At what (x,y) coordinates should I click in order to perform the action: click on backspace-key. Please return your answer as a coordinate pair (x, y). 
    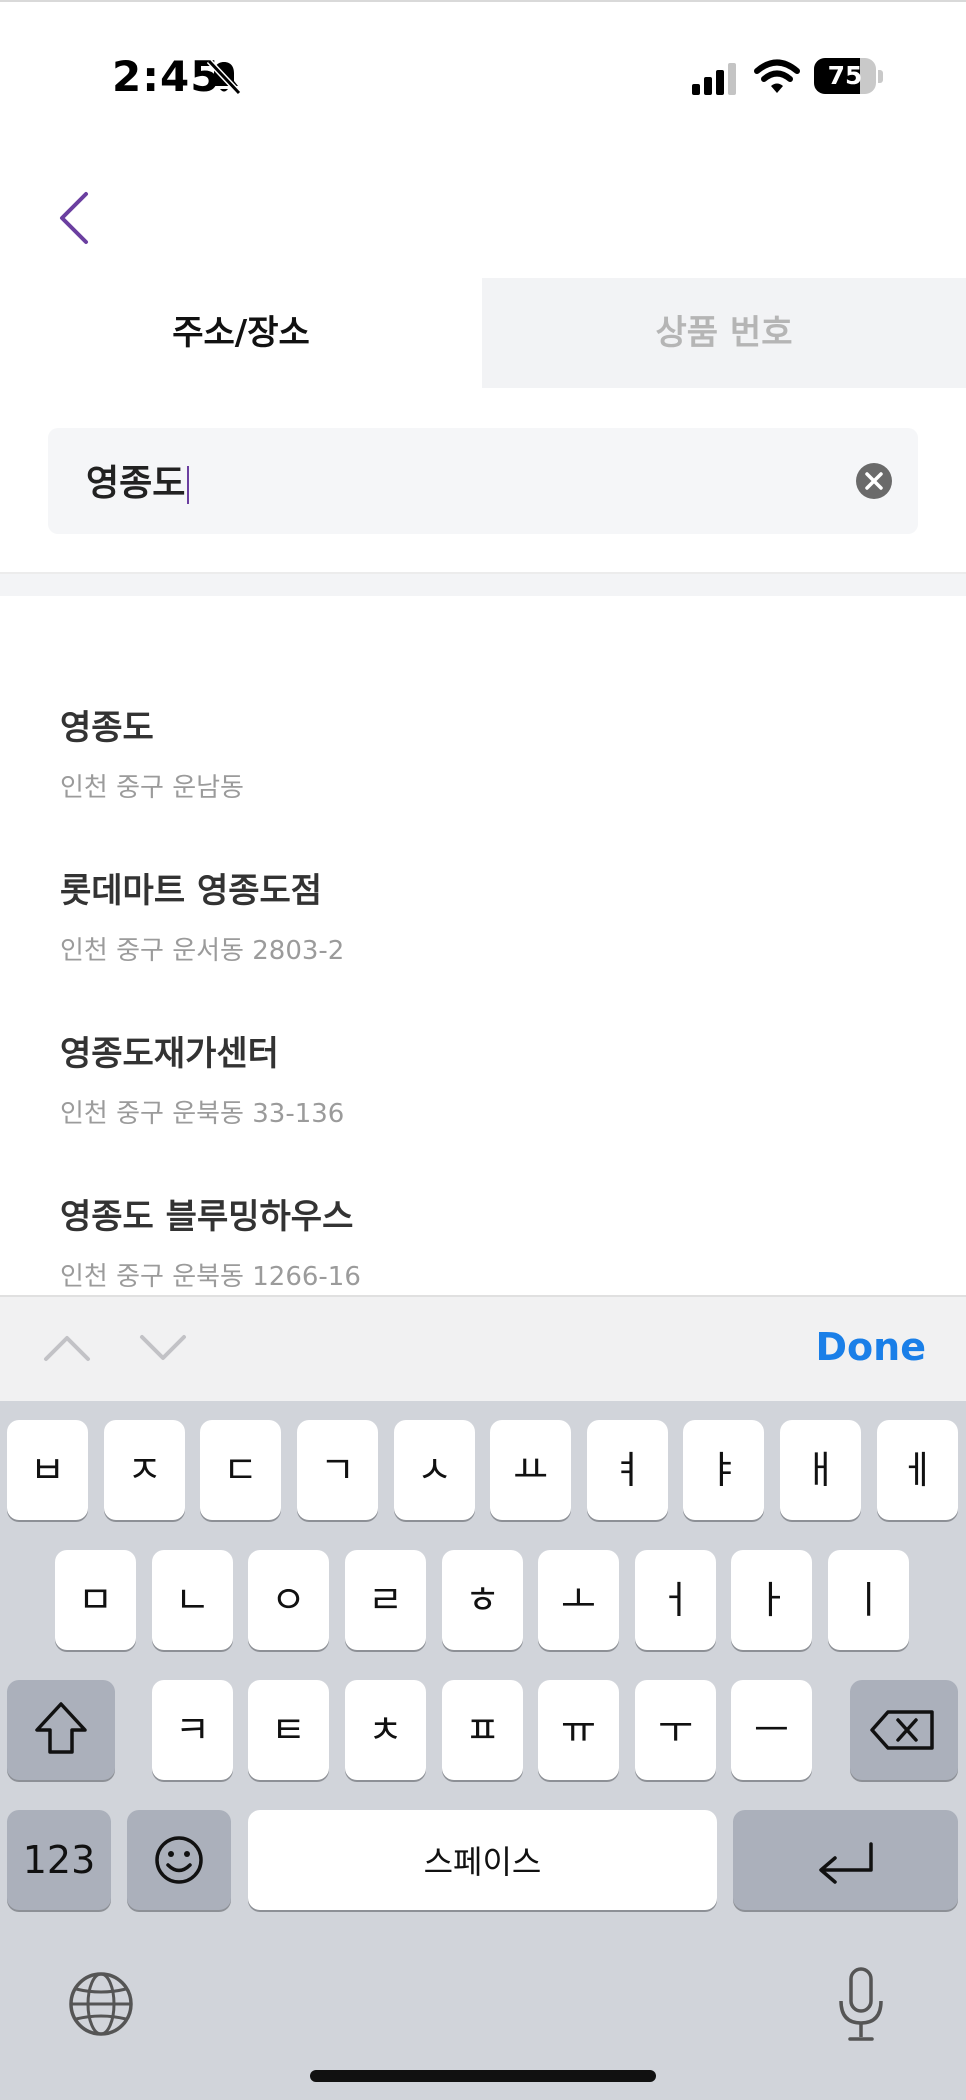
    Looking at the image, I should click on (904, 1730).